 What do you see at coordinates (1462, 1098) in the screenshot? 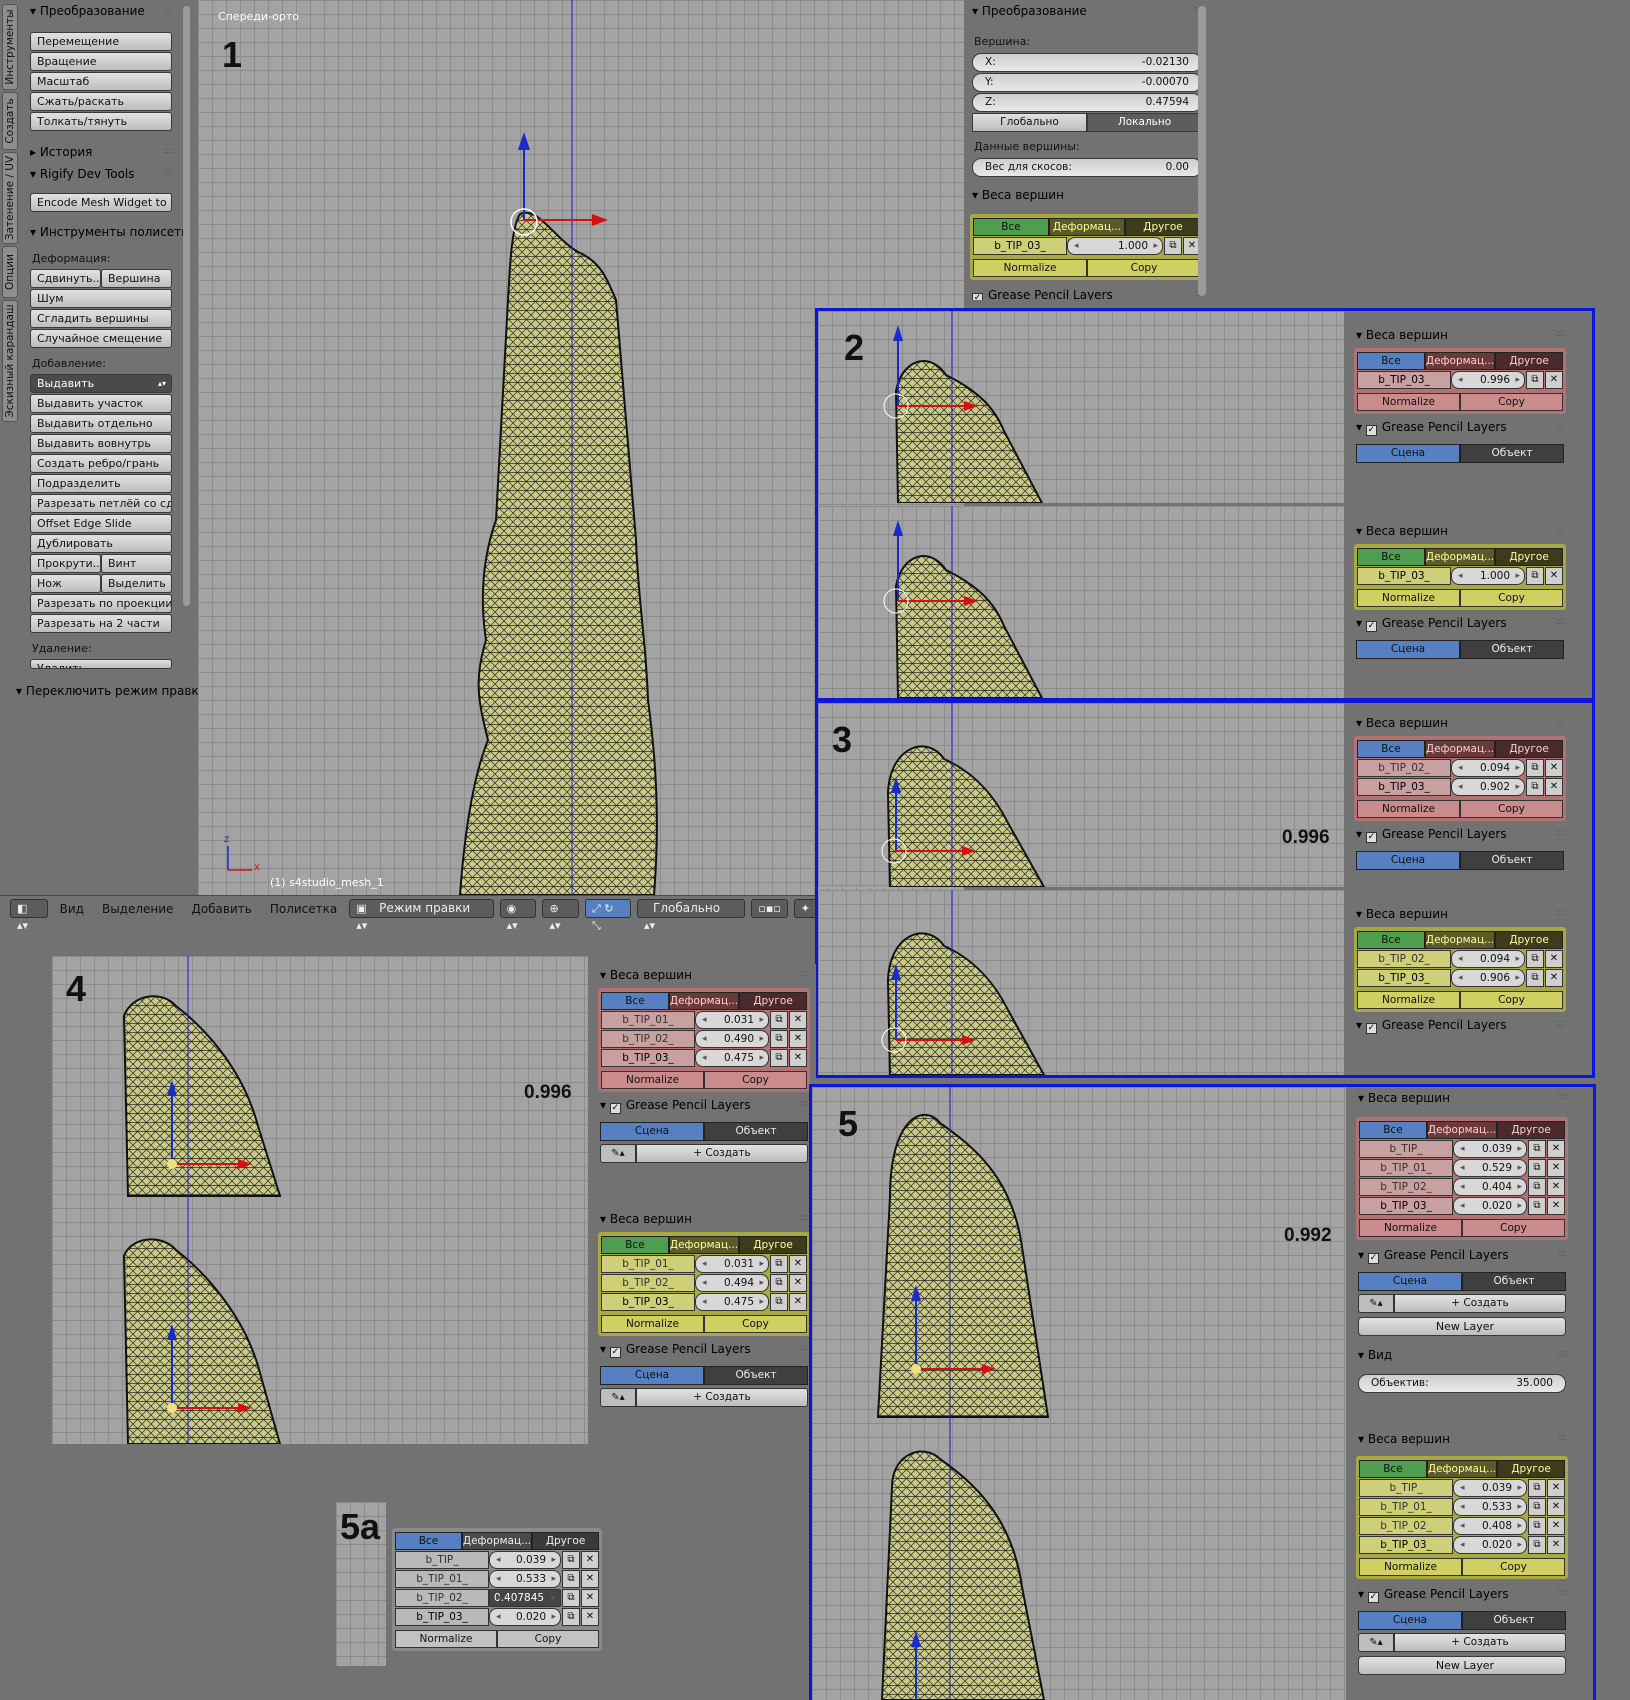
I see `vw-header-5a: ▾ Веса вершин` at bounding box center [1462, 1098].